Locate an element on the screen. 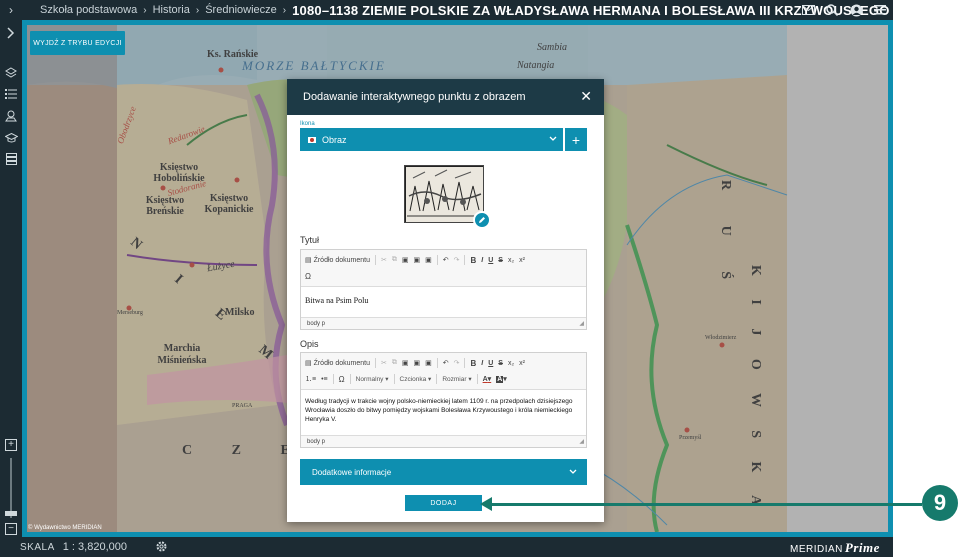 This screenshot has height=557, width=963. size-select-value: Rozmiar is located at coordinates (454, 379).